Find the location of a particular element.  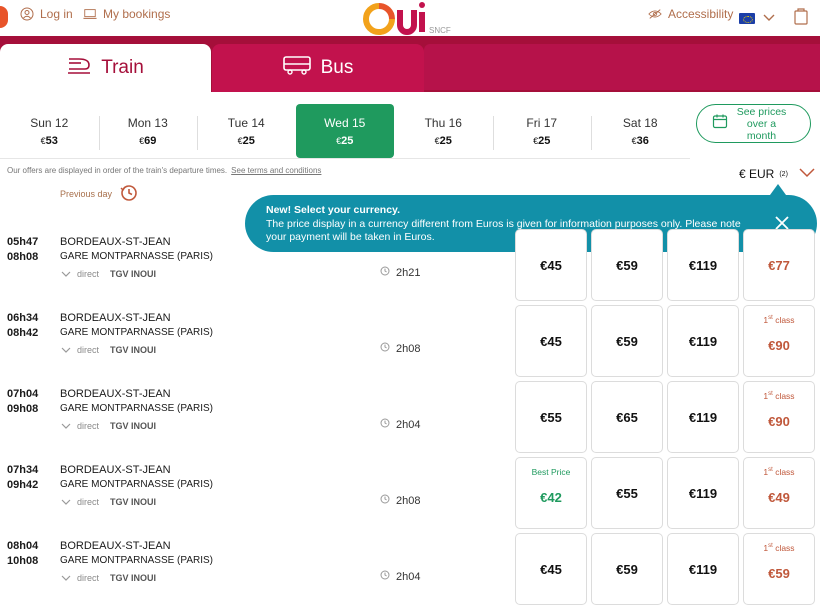

currency-selector: € EUR (2) is located at coordinates (777, 174).